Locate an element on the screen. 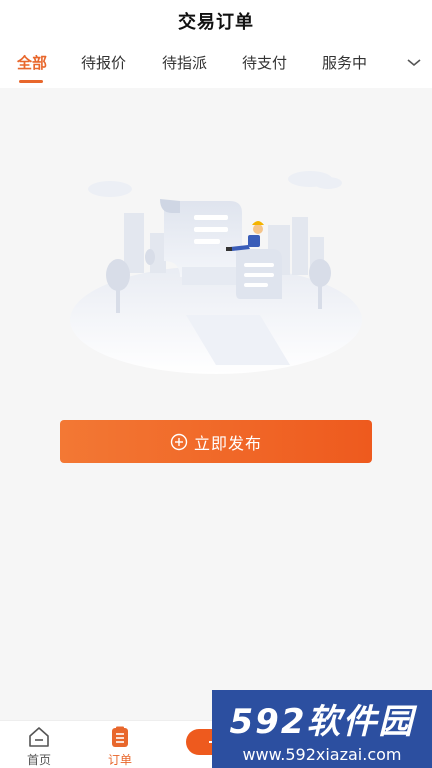 The width and height of the screenshot is (432, 768). publish-button-label: 立即发布 is located at coordinates (227, 443).